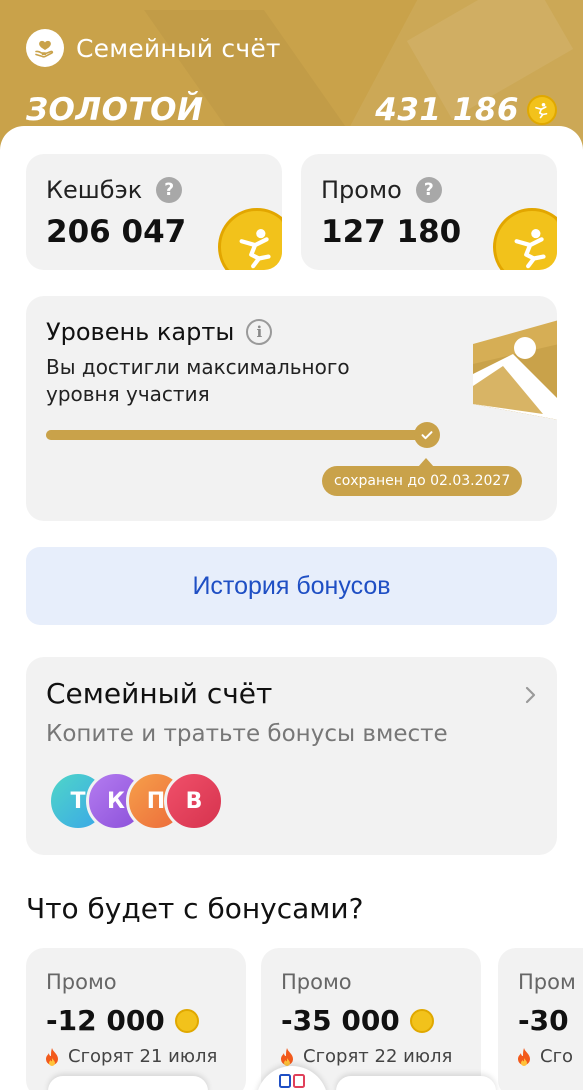 The height and width of the screenshot is (1090, 583). Describe the element at coordinates (547, 982) in the screenshot. I see `expiring-bonus-label: Пром` at that location.